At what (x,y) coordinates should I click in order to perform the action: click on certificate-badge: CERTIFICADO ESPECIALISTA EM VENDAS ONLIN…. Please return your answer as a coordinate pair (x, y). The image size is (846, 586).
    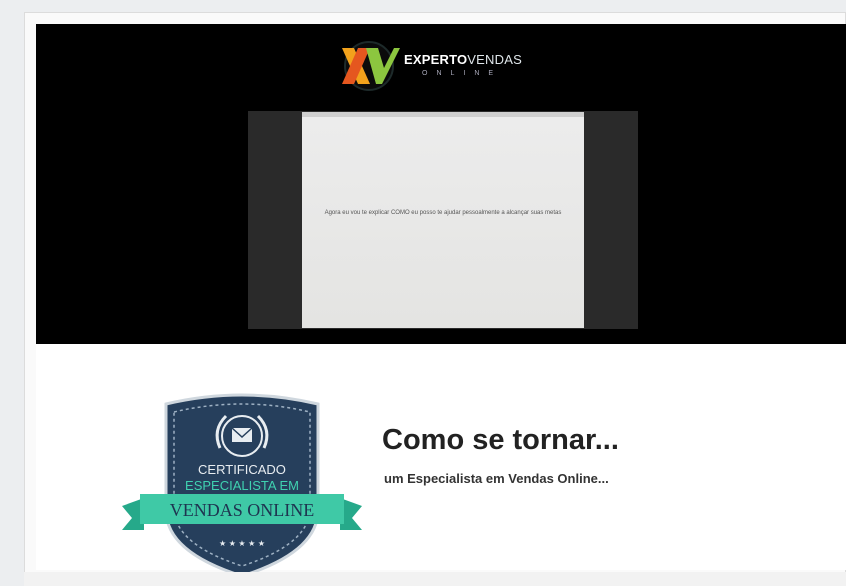
    Looking at the image, I should click on (242, 484).